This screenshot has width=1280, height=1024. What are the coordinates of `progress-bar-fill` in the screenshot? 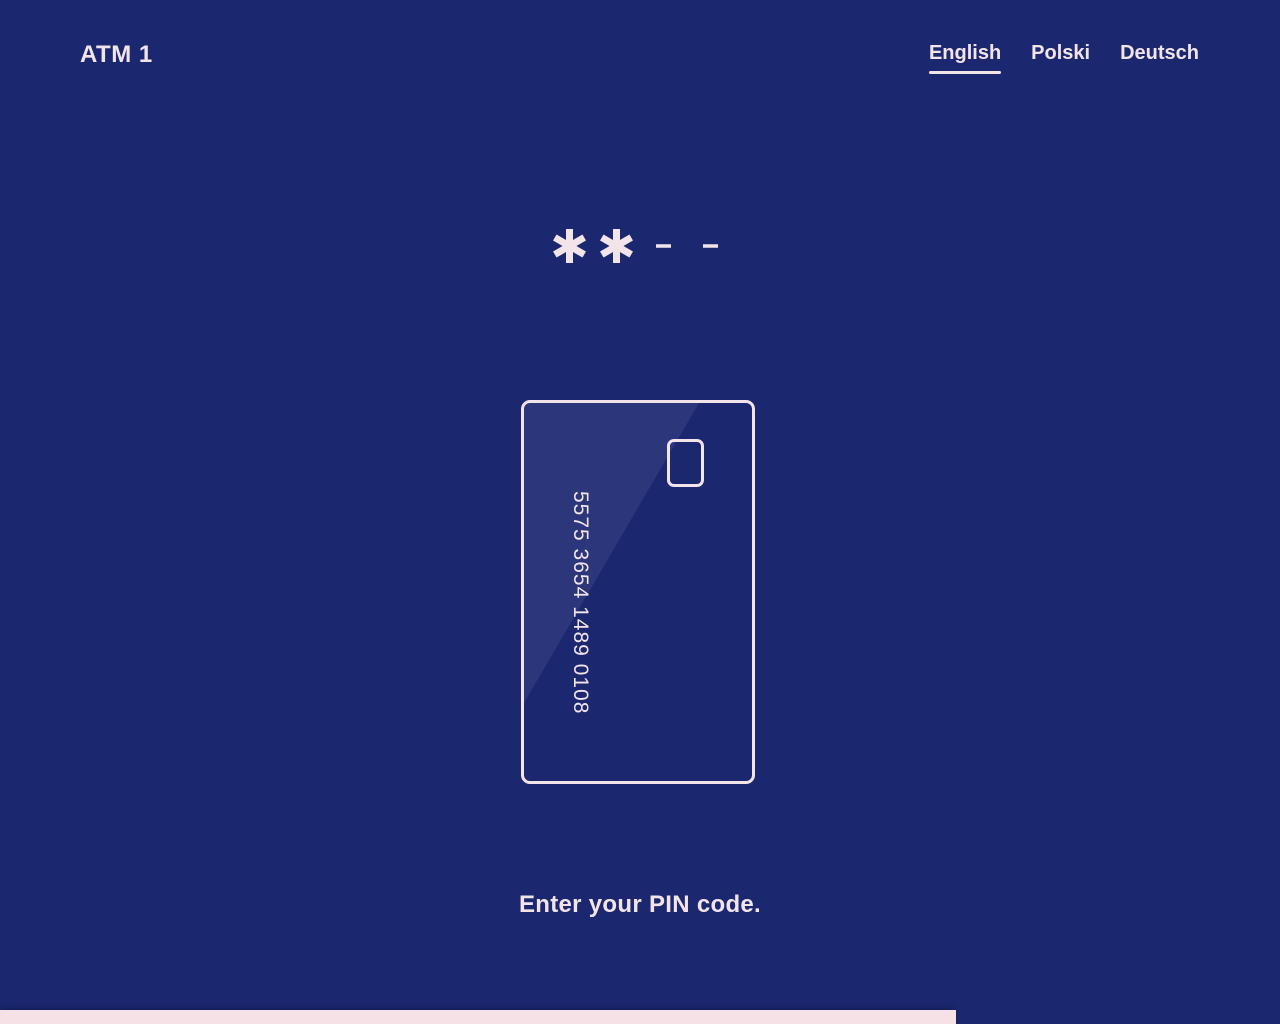 It's located at (478, 1017).